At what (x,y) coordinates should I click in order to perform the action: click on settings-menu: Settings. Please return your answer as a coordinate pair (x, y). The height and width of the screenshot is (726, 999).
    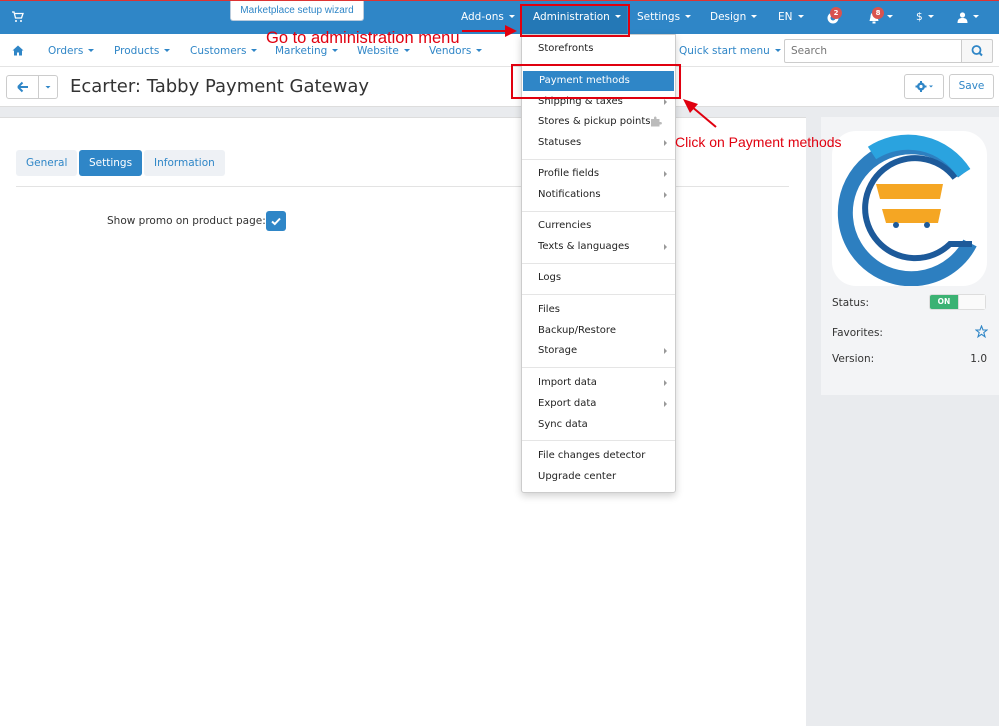
    Looking at the image, I should click on (664, 17).